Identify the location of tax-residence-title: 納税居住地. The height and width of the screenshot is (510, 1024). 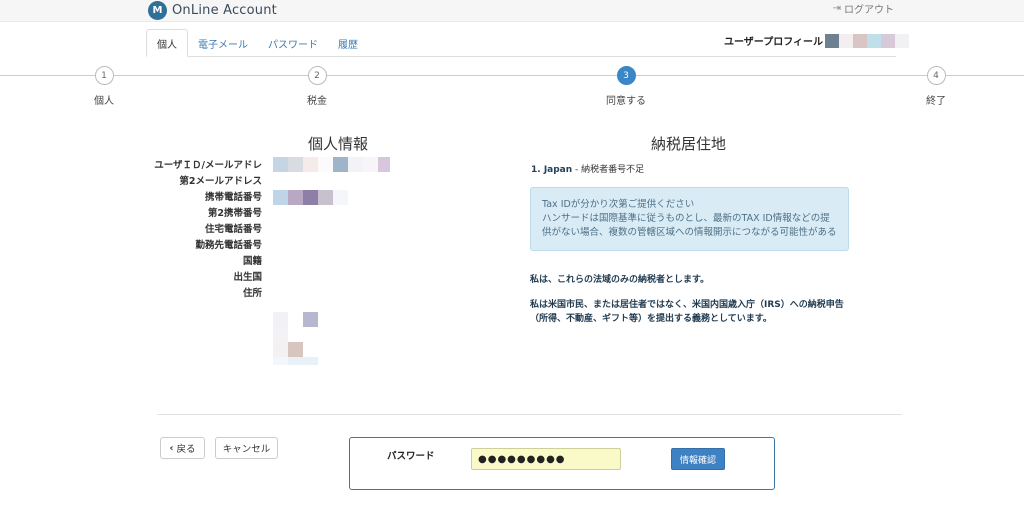
(689, 144).